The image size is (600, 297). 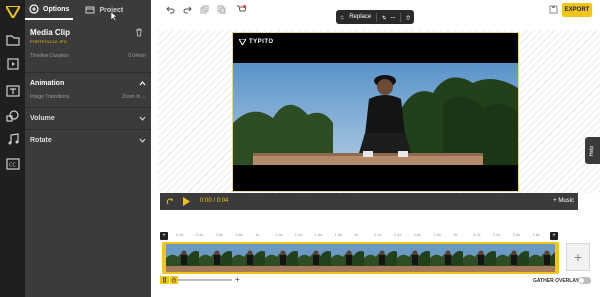 What do you see at coordinates (222, 201) in the screenshot?
I see `total-time: 0:04` at bounding box center [222, 201].